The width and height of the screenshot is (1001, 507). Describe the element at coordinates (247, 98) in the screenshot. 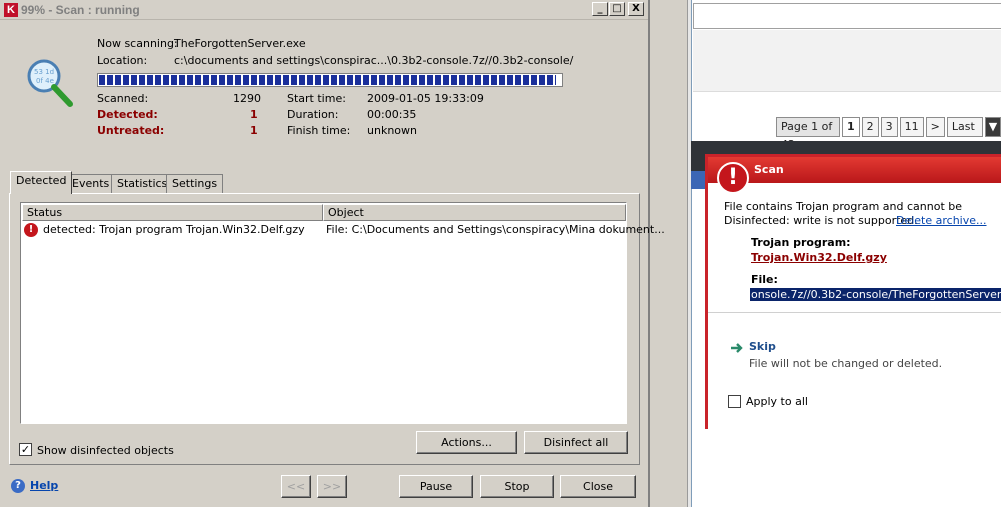

I see `scanned-value: 1290` at that location.